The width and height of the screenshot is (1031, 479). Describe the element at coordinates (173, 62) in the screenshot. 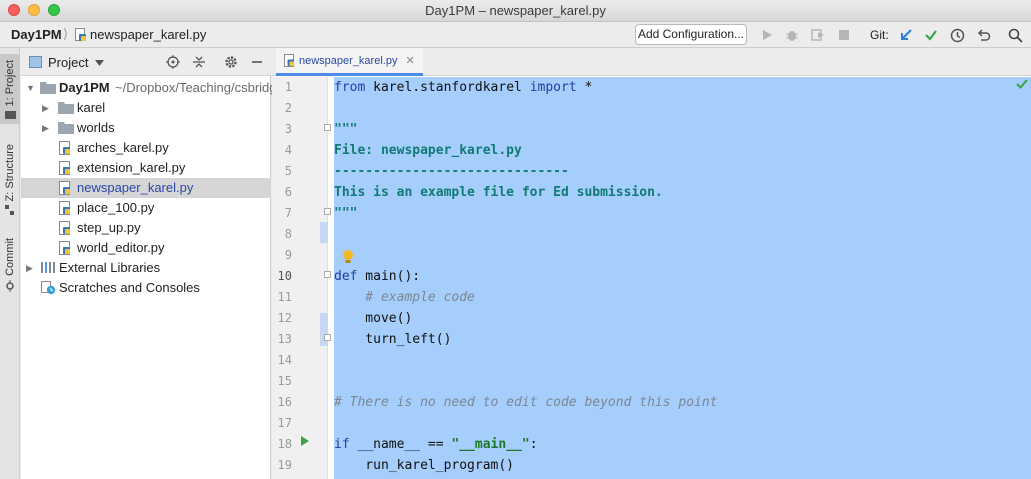

I see `locate-icon` at that location.